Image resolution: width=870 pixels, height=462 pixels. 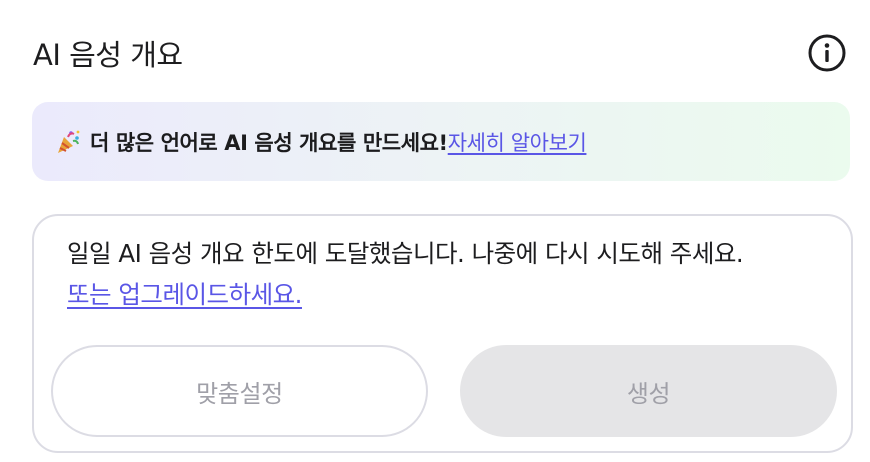 What do you see at coordinates (239, 391) in the screenshot?
I see `customize-button: 맞춤설정` at bounding box center [239, 391].